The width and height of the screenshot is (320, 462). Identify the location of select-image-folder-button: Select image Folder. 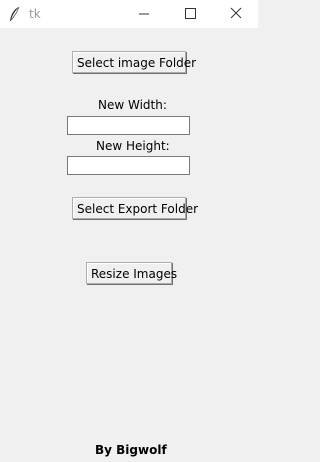
(134, 62).